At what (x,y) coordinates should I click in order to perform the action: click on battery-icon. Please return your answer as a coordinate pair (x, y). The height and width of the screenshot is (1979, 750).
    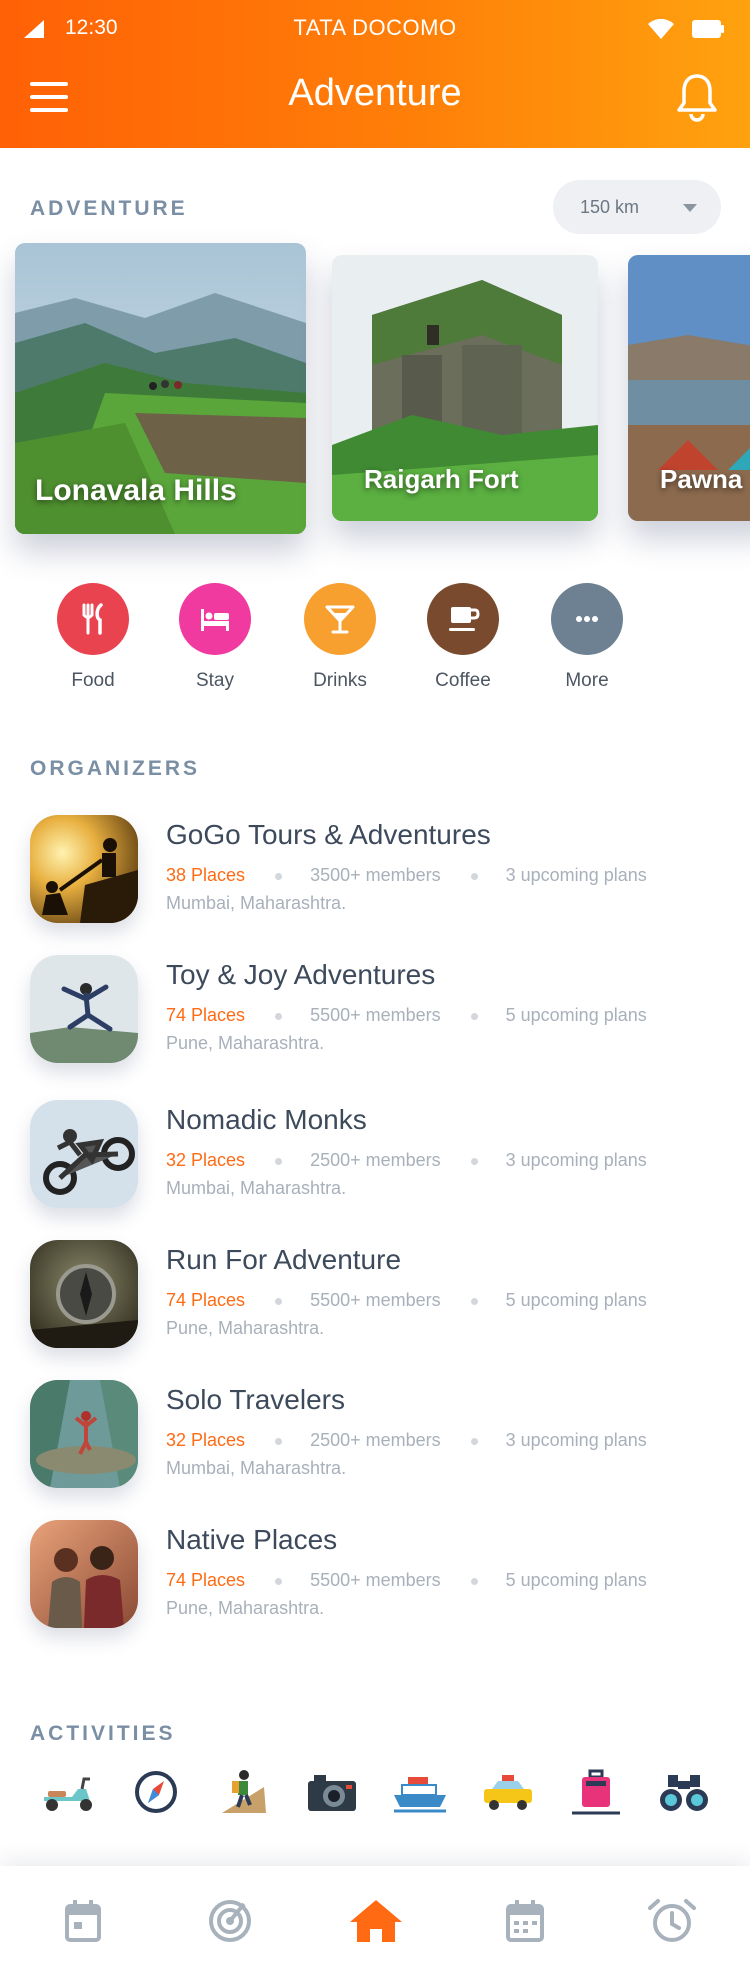
    Looking at the image, I should click on (708, 29).